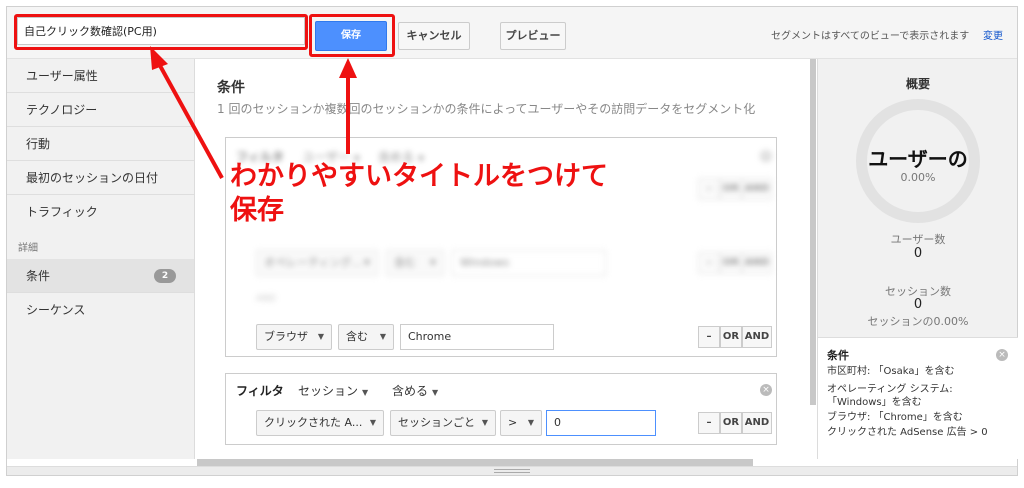  What do you see at coordinates (266, 299) in the screenshot?
I see `and-separator: AND` at bounding box center [266, 299].